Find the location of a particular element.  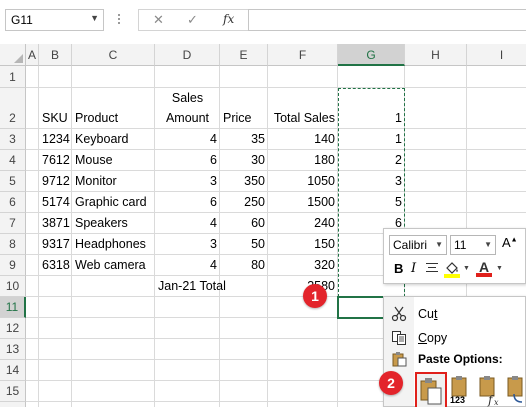

bold-button: B is located at coordinates (398, 268).